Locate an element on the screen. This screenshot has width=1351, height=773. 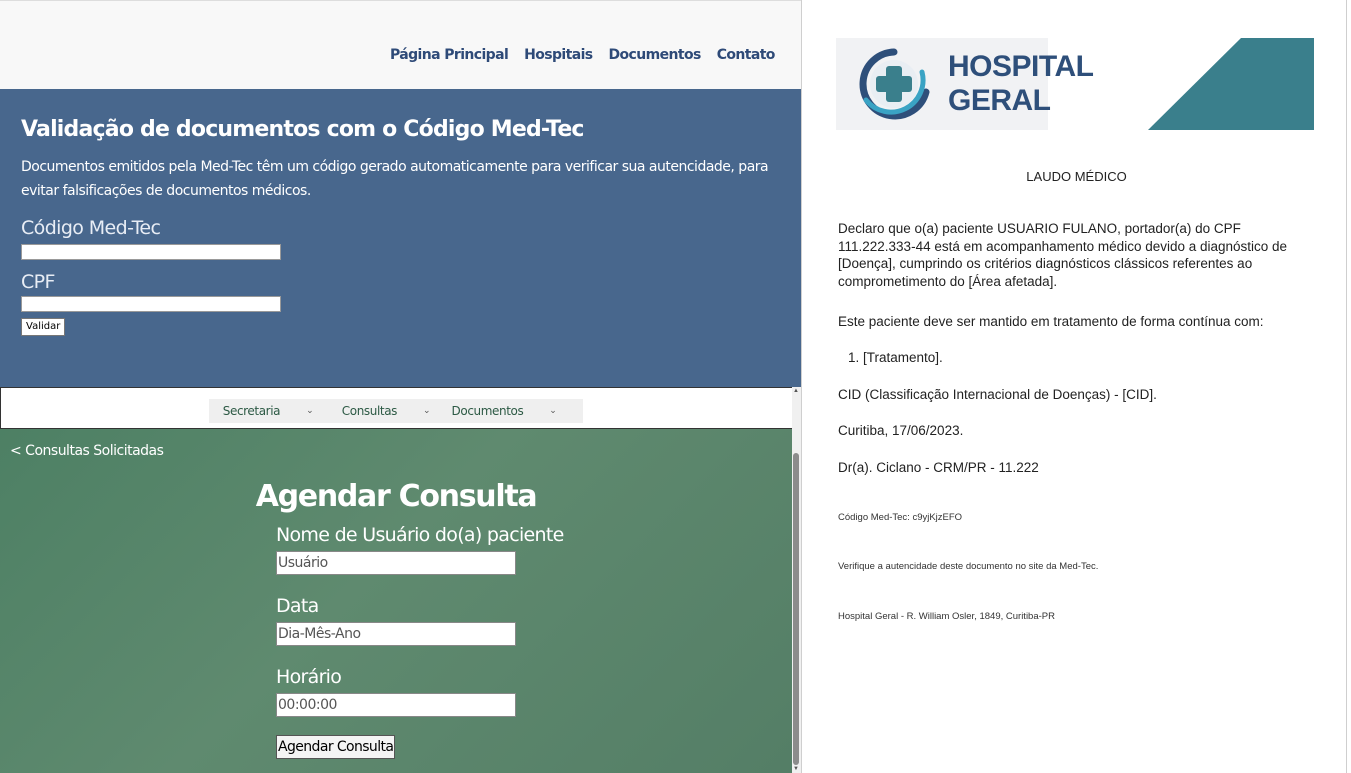
medtec-code: Código Med-Tec: c9yjKjzEFO is located at coordinates (900, 517).